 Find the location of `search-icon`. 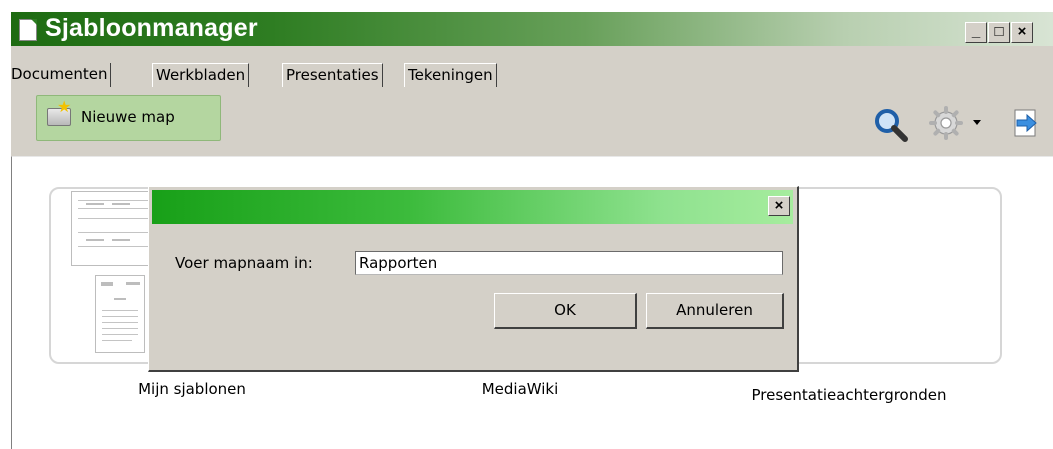

search-icon is located at coordinates (891, 125).